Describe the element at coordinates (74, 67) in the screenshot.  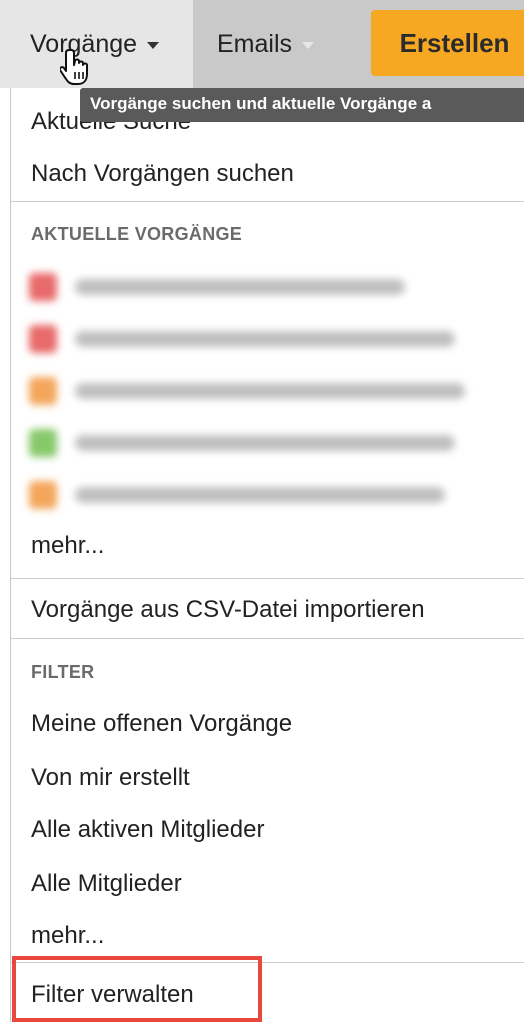
I see `hand-cursor-icon` at that location.